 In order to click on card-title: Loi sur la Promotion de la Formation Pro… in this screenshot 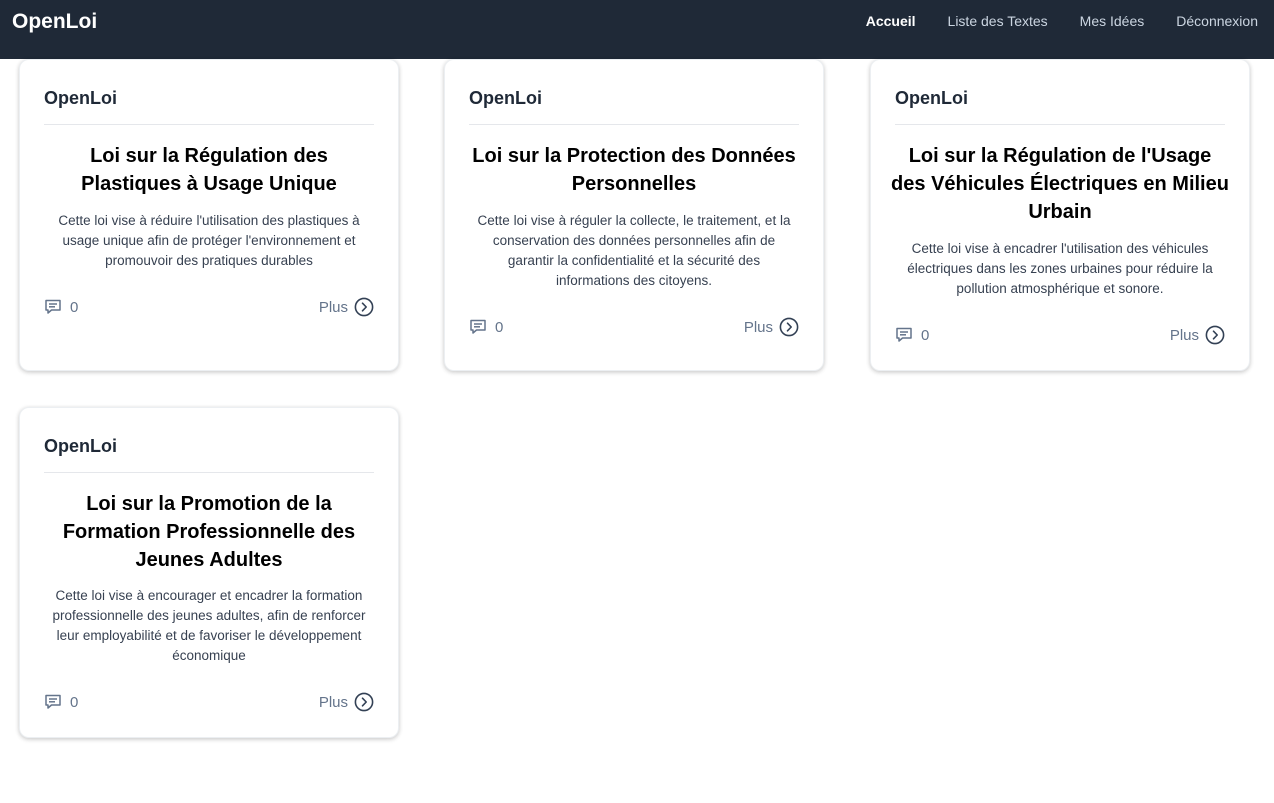, I will do `click(209, 532)`.